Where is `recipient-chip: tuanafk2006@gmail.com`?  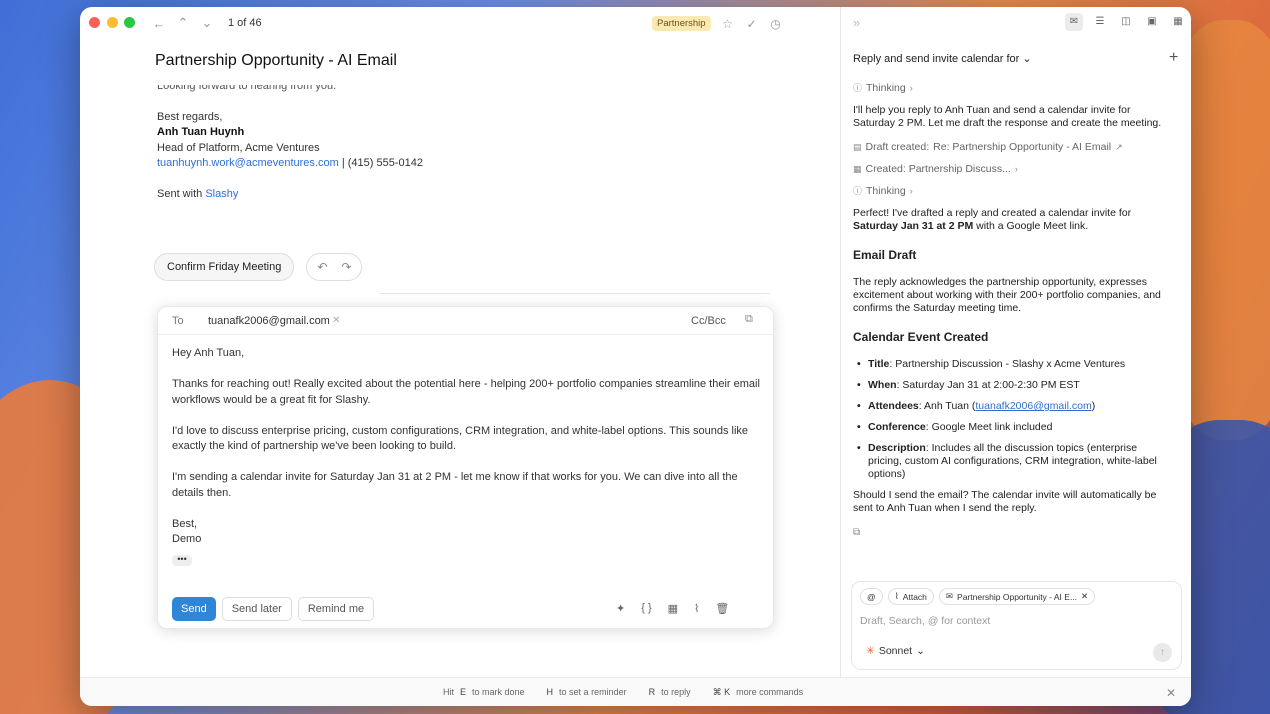 recipient-chip: tuanafk2006@gmail.com is located at coordinates (269, 321).